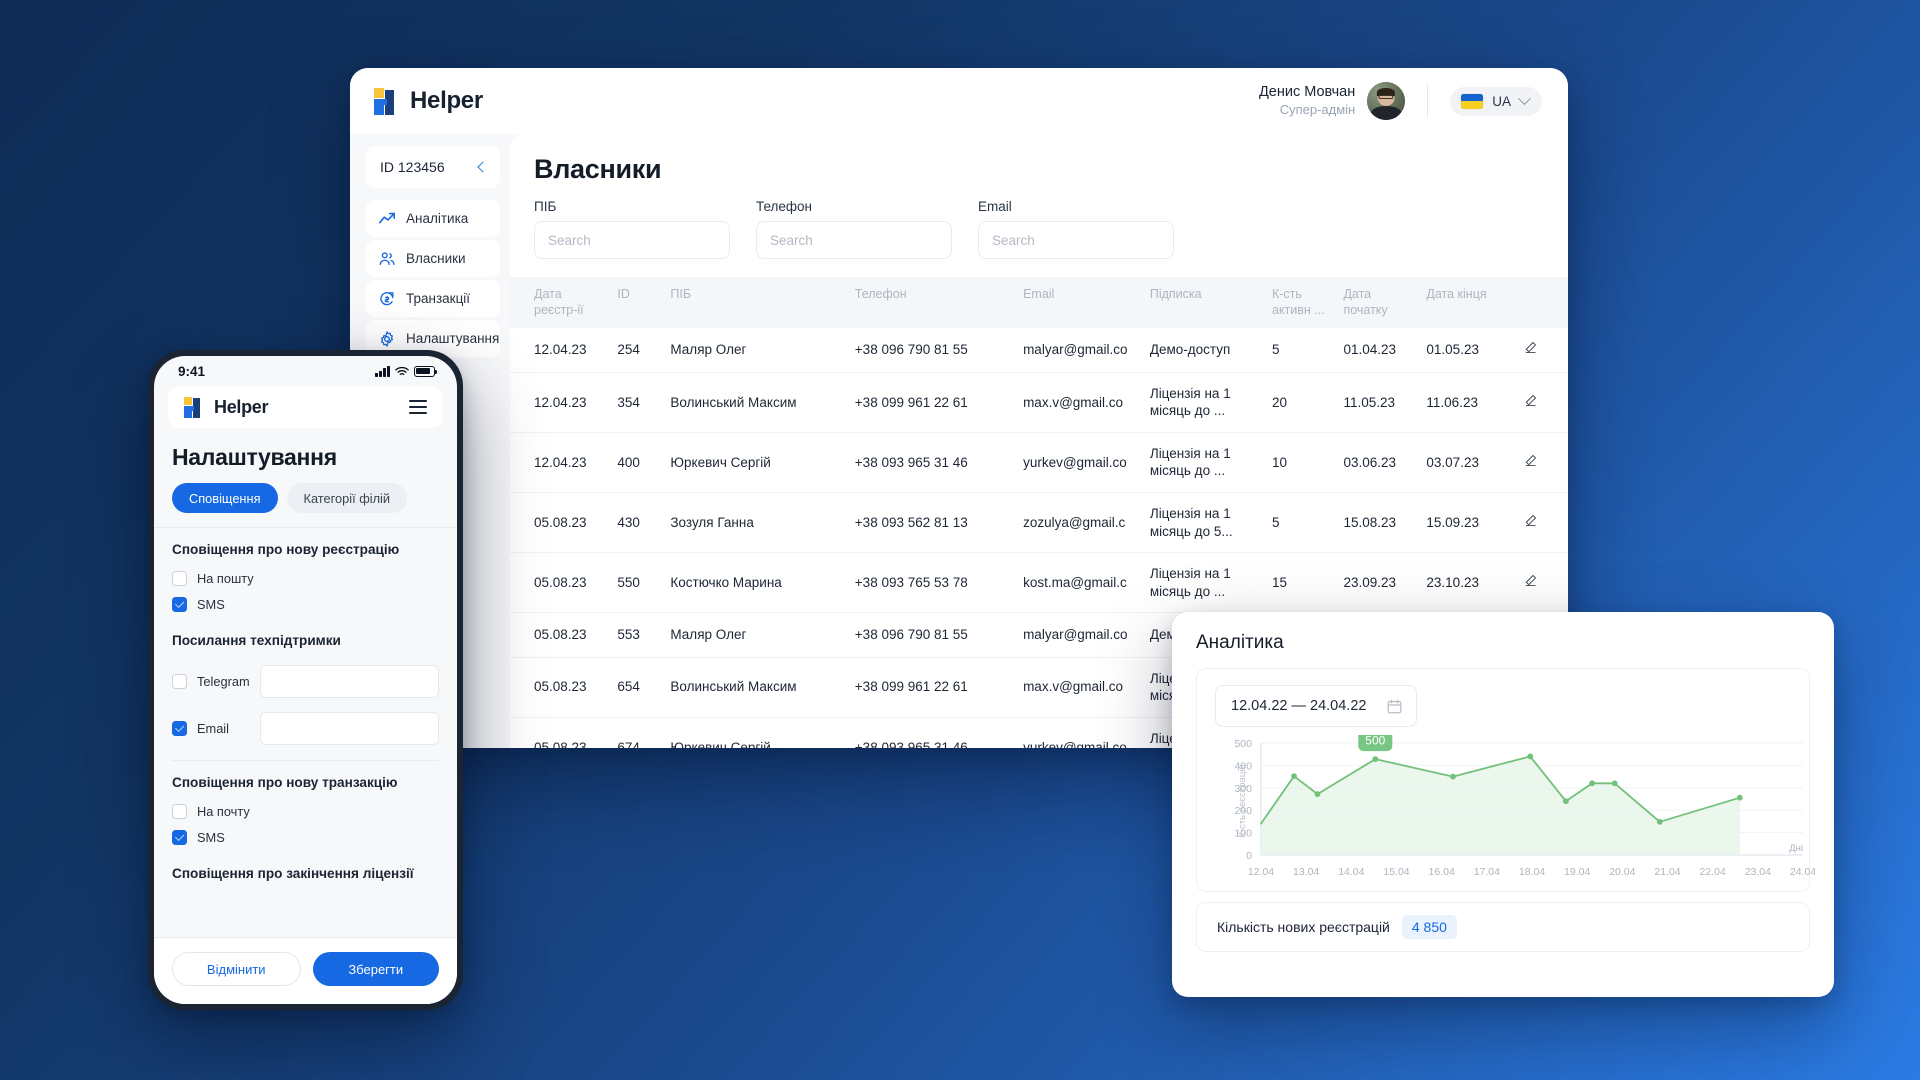 The height and width of the screenshot is (1080, 1920). Describe the element at coordinates (858, 240) in the screenshot. I see `search-input-phone` at that location.